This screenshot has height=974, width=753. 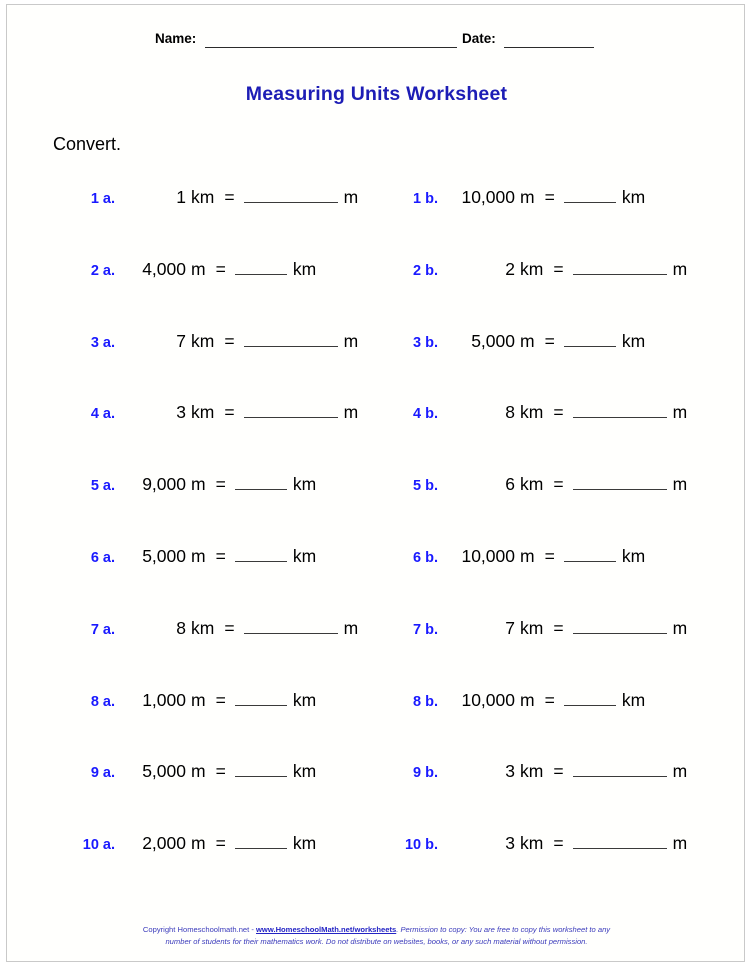 I want to click on problem-4a: 4 a. 3 km = m, so click(x=234, y=415).